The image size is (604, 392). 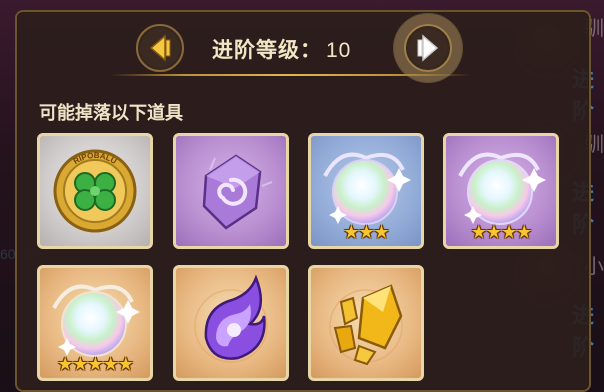 What do you see at coordinates (95, 323) in the screenshot?
I see `item-slot-rainbow-orb-5: ★★★★★` at bounding box center [95, 323].